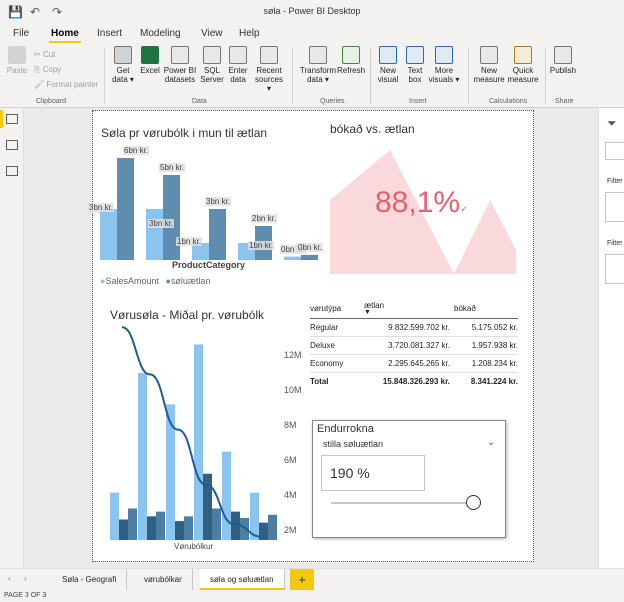 This screenshot has height=602, width=624. Describe the element at coordinates (47, 70) in the screenshot. I see `copy-button: ⎘ Copy` at that location.